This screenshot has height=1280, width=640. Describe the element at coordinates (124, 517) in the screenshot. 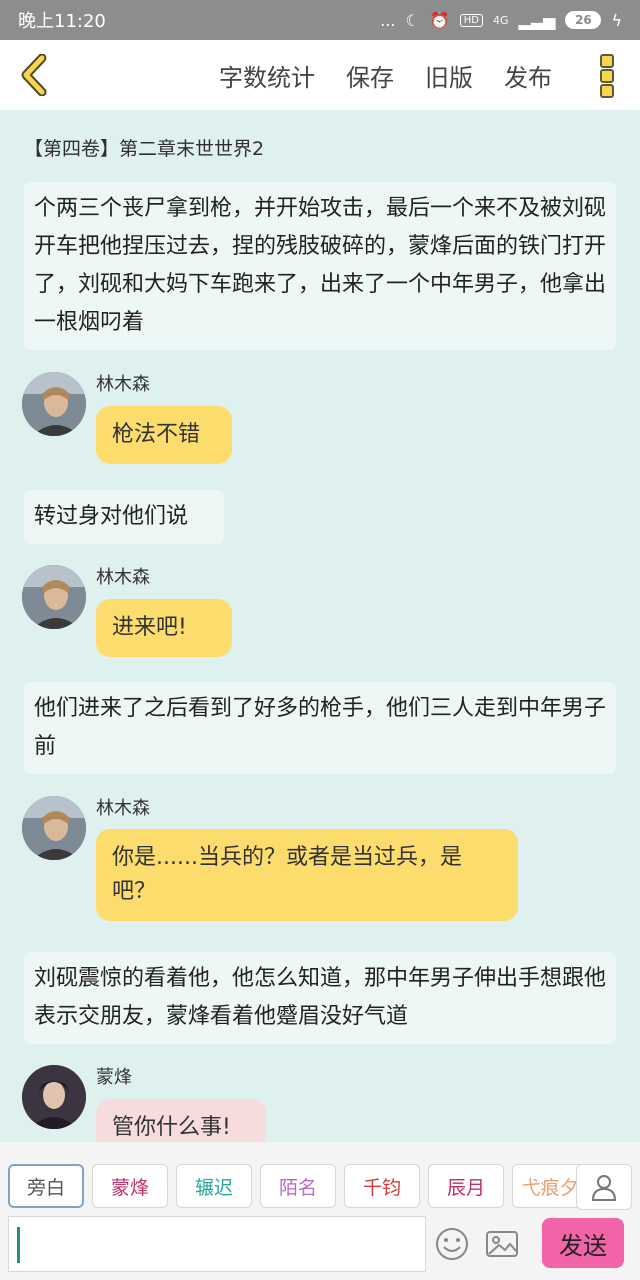

I see `narration-block: 转过身对他们说` at that location.